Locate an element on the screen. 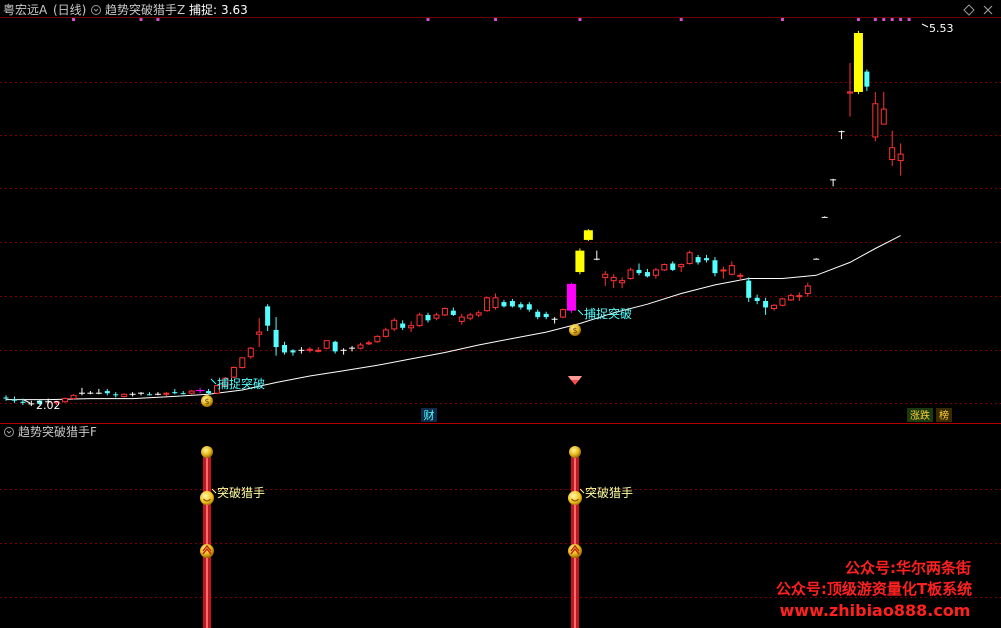 The image size is (1001, 628). cai-badge-label: 财 is located at coordinates (429, 415).